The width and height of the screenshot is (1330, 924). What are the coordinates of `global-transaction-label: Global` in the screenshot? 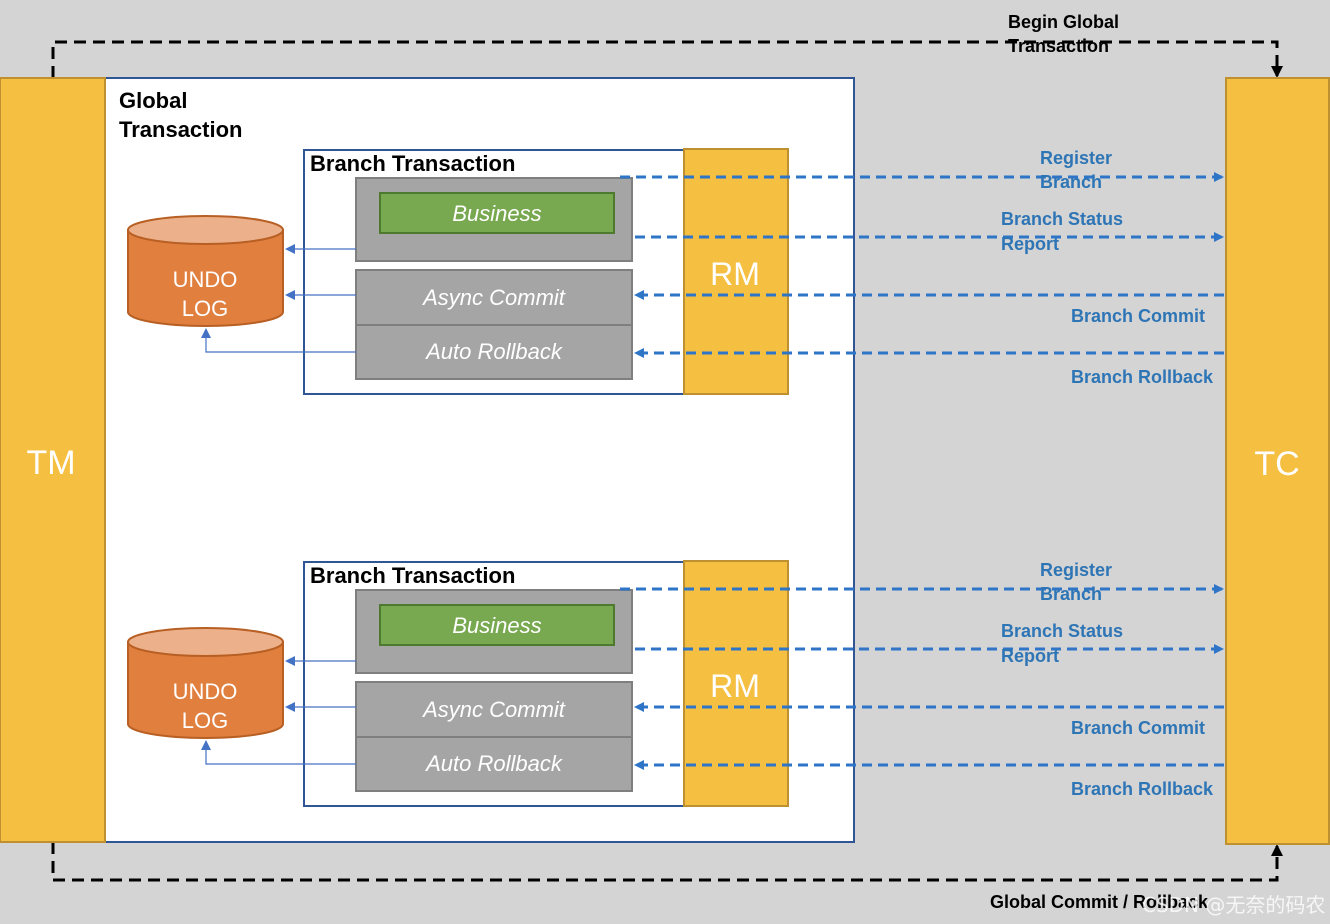 It's located at (153, 100).